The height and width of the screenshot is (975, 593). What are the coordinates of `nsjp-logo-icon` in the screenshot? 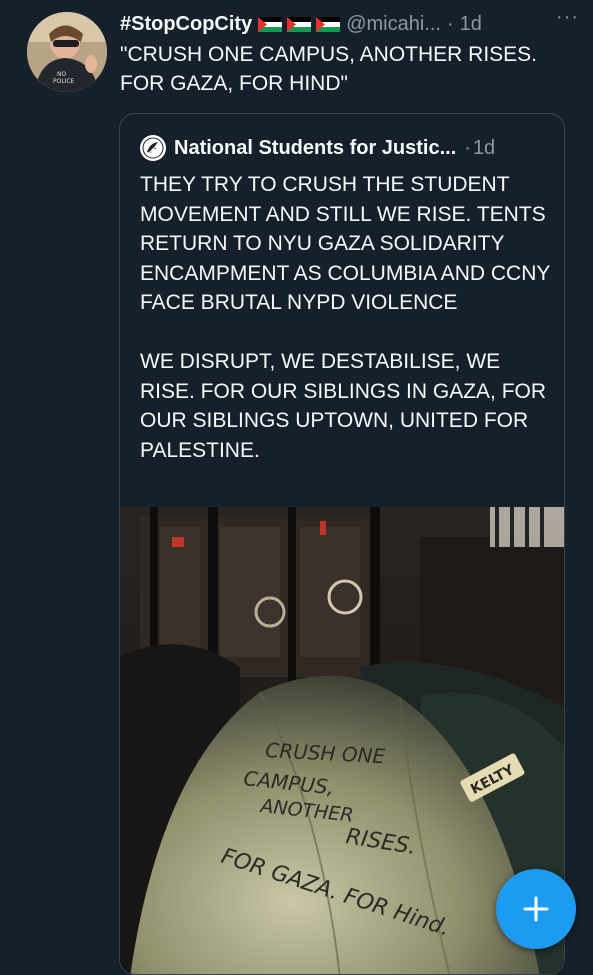 It's located at (153, 148).